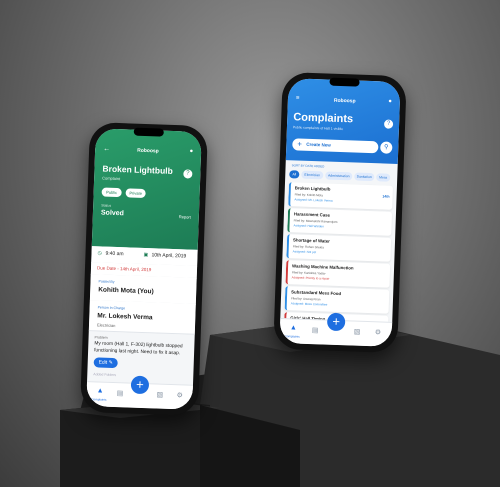 The height and width of the screenshot is (487, 500). Describe the element at coordinates (126, 291) in the screenshot. I see `posted-by-value: Kohith Mota (You)` at that location.